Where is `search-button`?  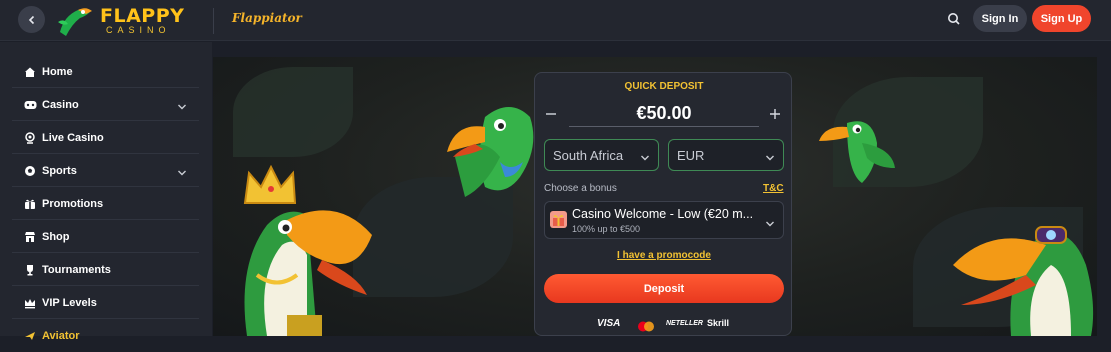 search-button is located at coordinates (954, 19).